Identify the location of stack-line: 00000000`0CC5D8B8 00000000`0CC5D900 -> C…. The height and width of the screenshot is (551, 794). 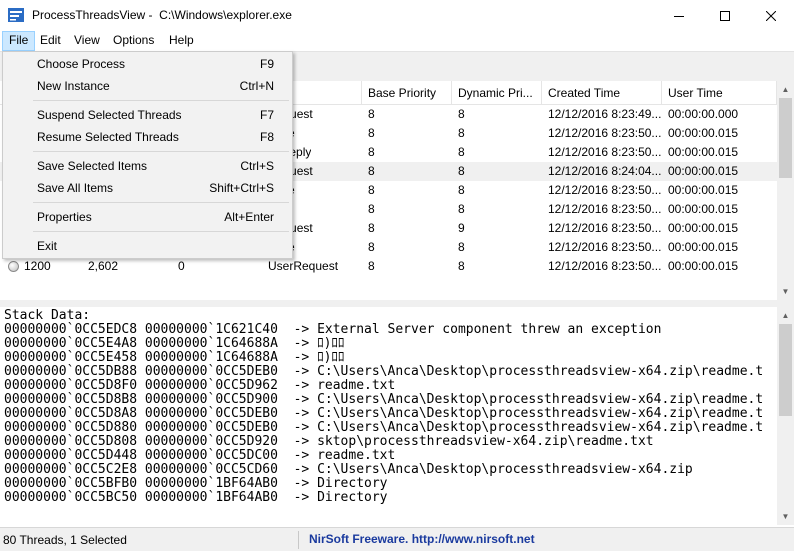
(384, 399).